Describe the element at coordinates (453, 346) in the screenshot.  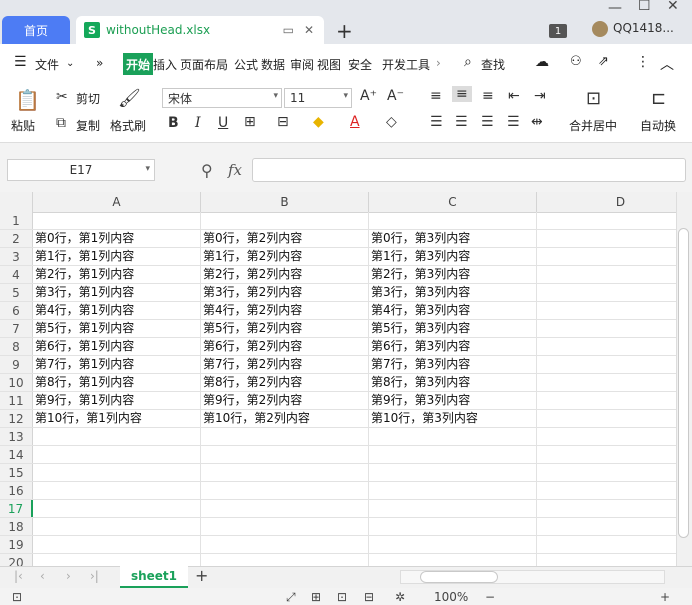
I see `cell: 第6行，第3列内容` at that location.